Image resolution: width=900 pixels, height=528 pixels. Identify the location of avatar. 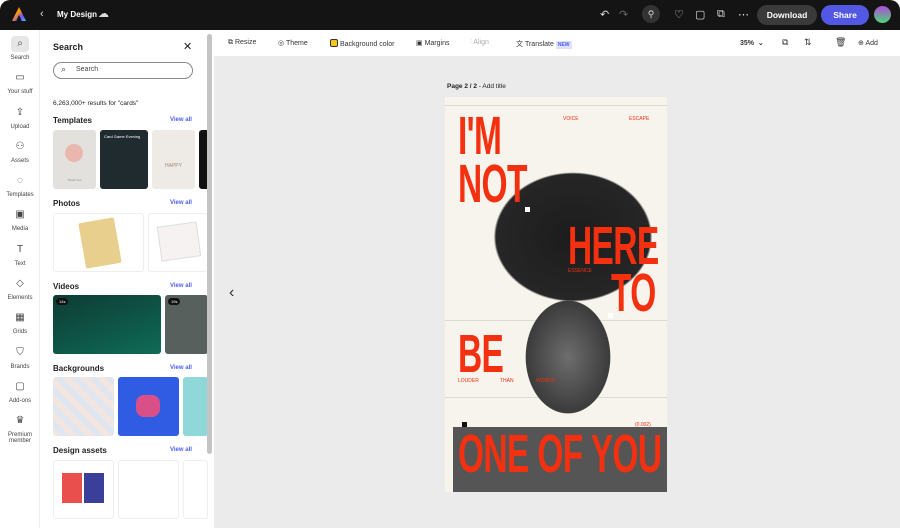
(882, 14).